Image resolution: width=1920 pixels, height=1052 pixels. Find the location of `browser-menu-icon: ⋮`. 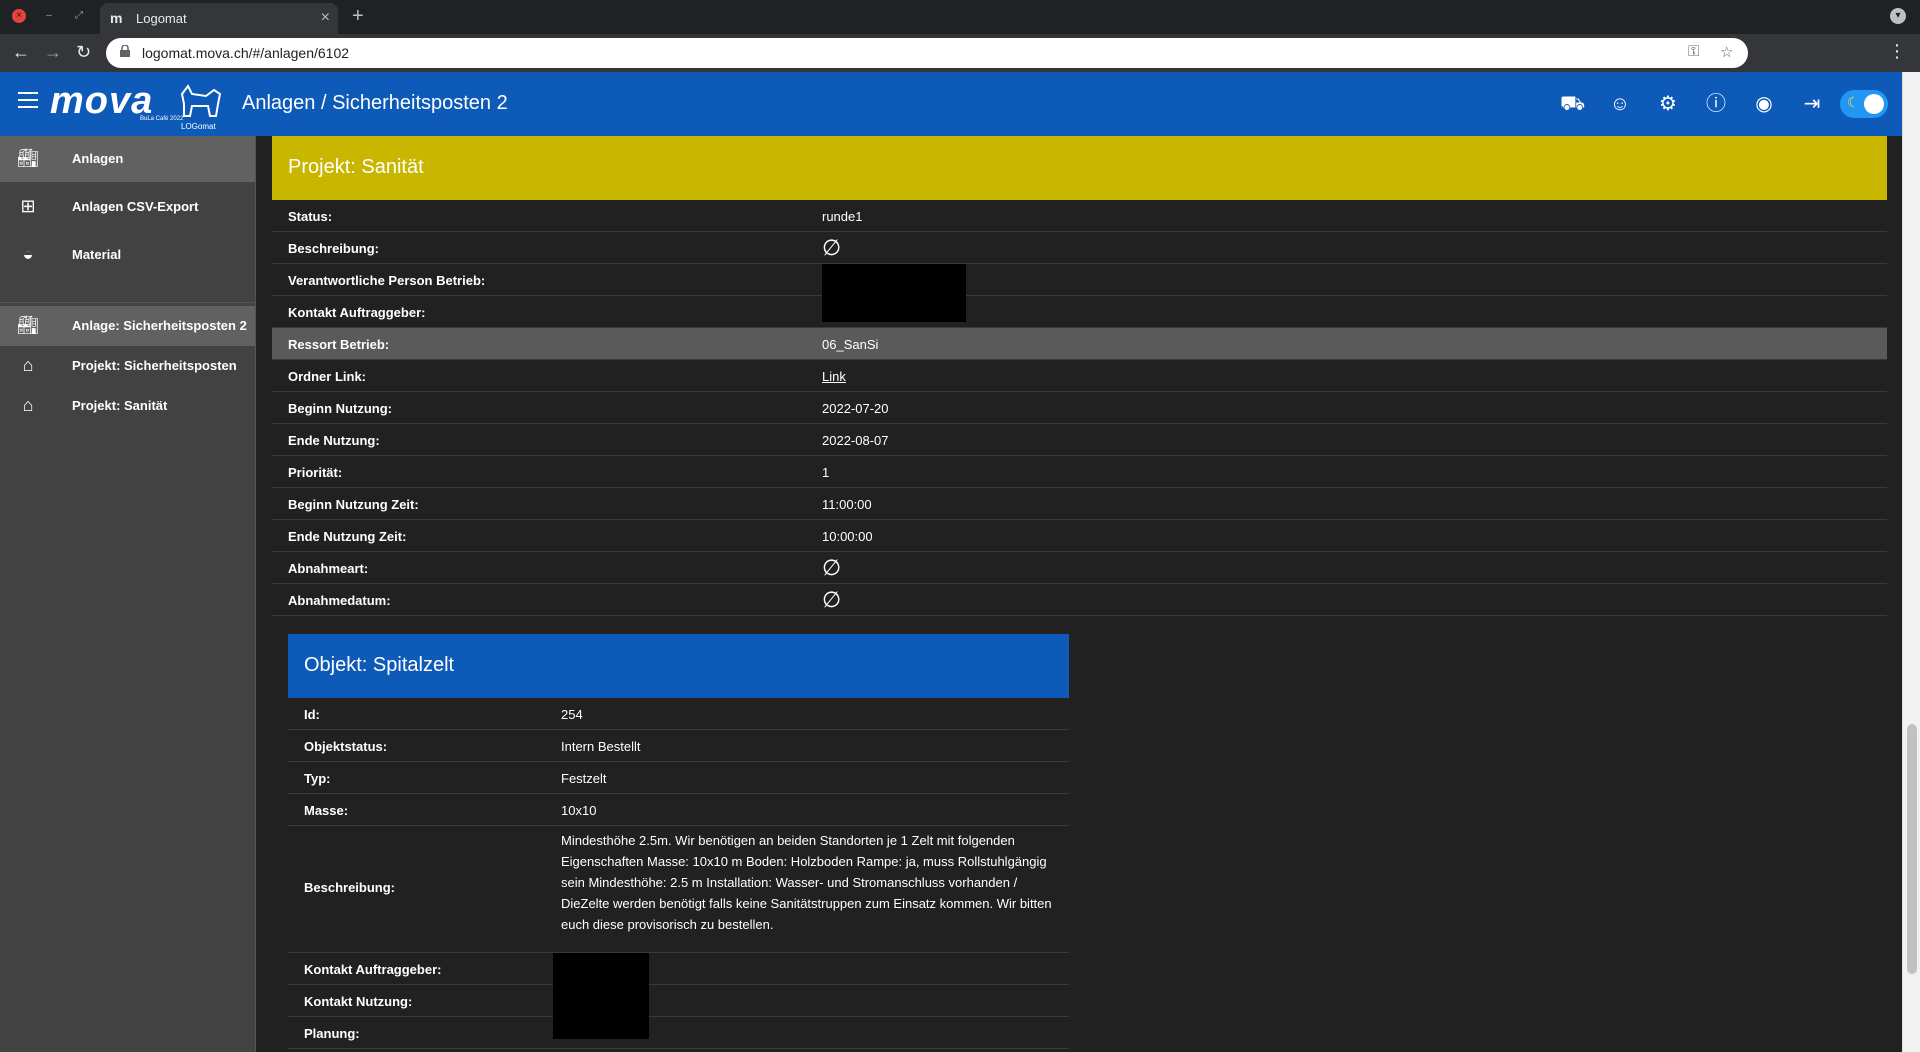

browser-menu-icon: ⋮ is located at coordinates (1897, 51).